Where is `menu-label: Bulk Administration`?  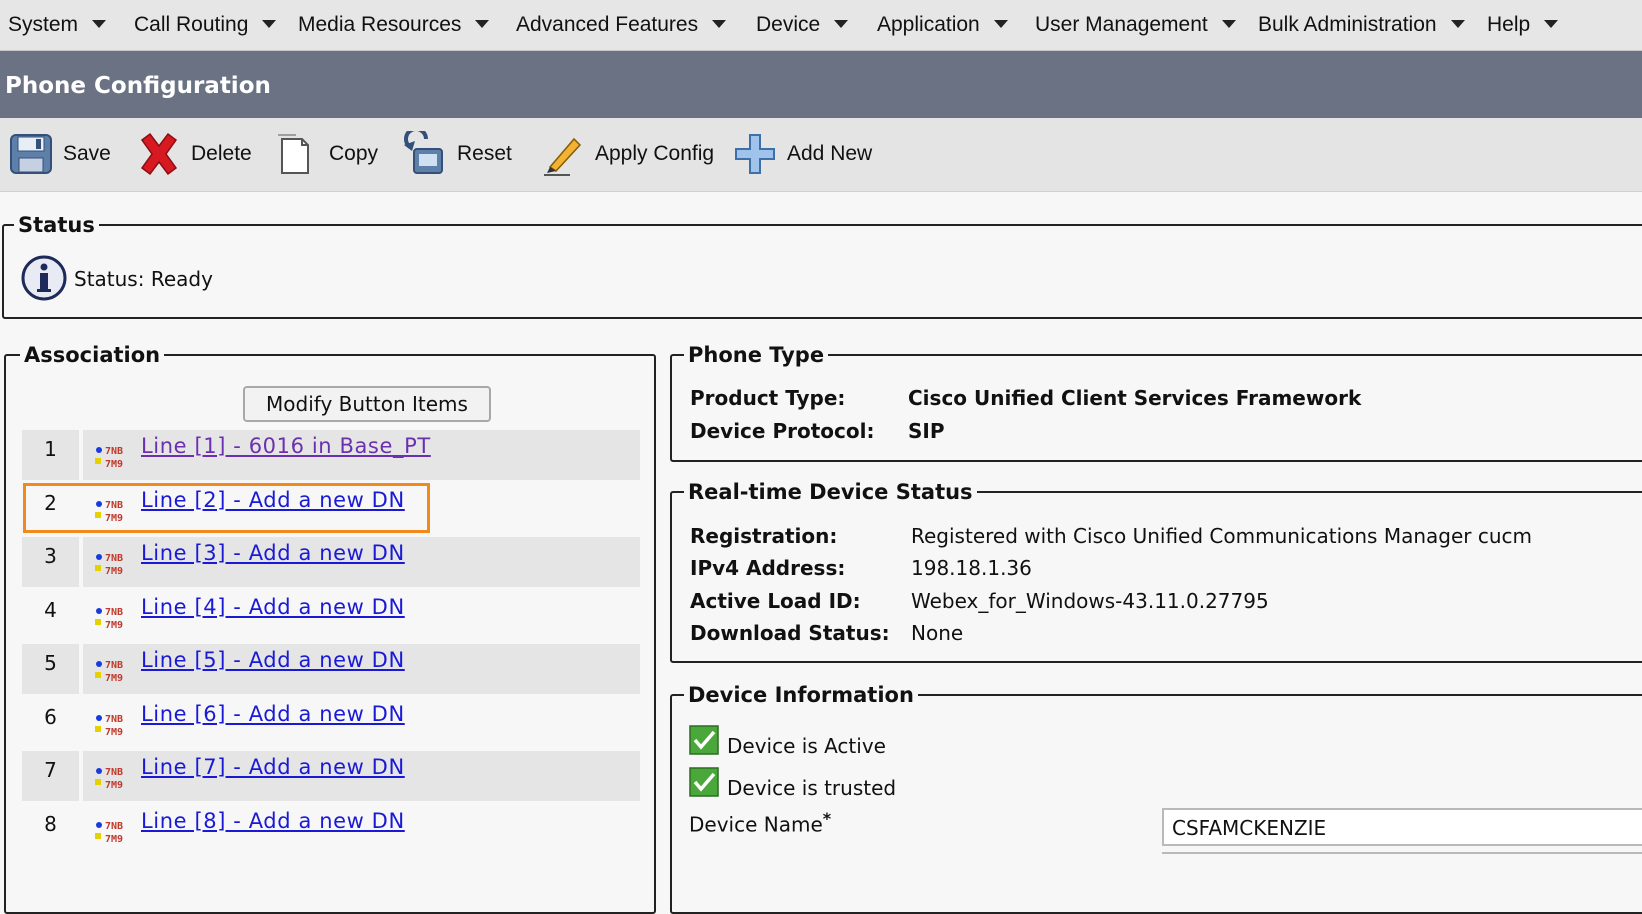 menu-label: Bulk Administration is located at coordinates (1347, 24).